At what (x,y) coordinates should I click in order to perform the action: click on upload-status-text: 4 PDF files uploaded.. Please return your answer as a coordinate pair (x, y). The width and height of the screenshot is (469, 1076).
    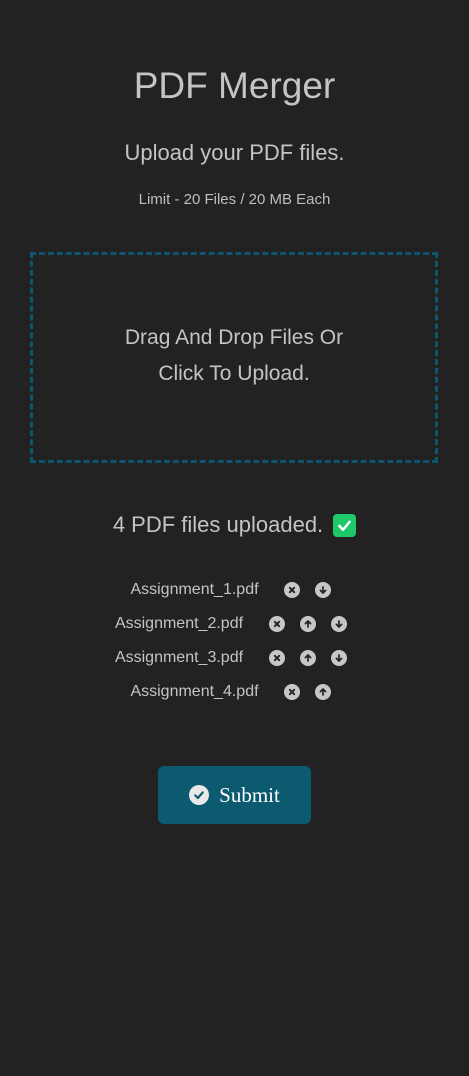
    Looking at the image, I should click on (218, 524).